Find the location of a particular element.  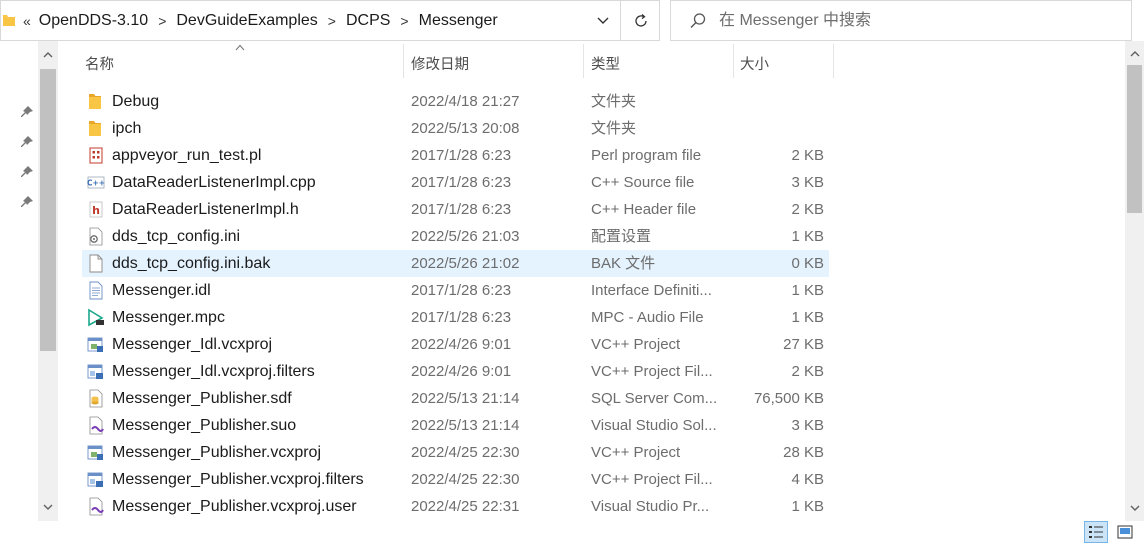

file-type: MPC - Audio File is located at coordinates (647, 317).